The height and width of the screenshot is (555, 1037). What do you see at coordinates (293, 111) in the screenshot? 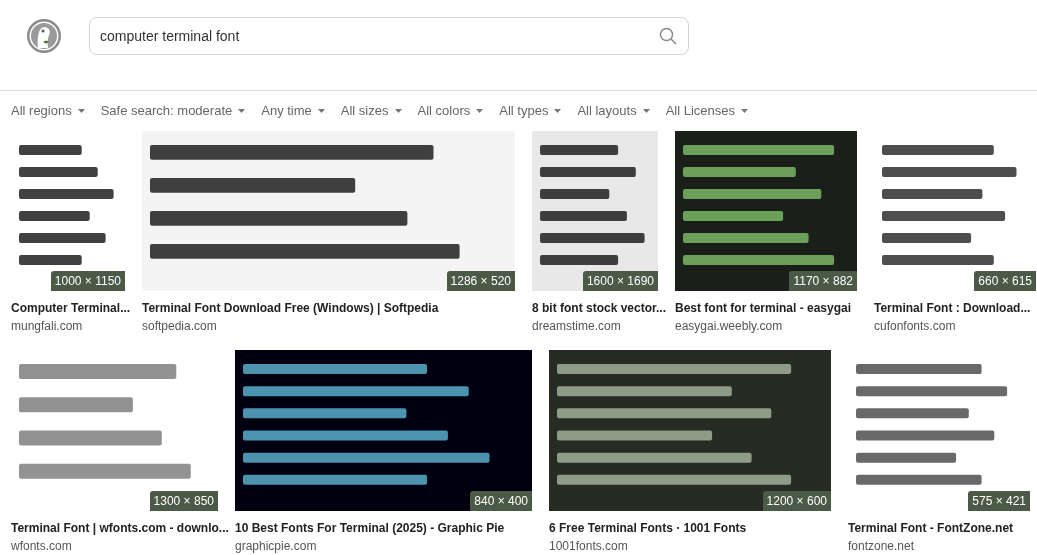
I see `filter-dropdown: Any time` at bounding box center [293, 111].